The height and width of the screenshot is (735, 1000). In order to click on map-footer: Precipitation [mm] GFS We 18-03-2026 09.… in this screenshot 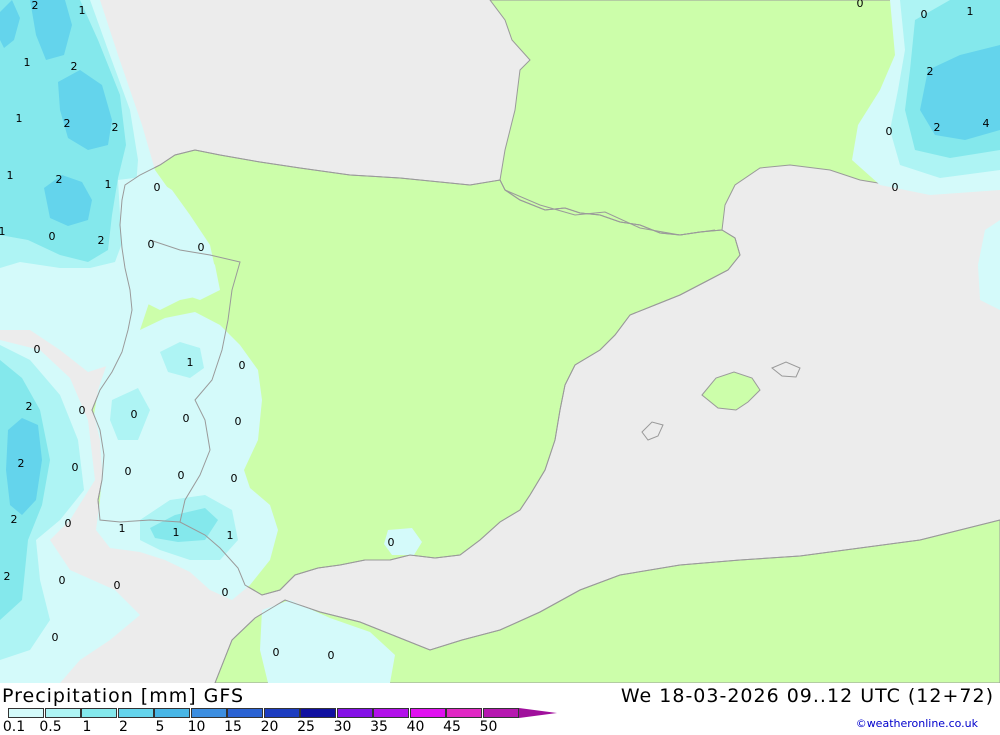, I will do `click(500, 709)`.